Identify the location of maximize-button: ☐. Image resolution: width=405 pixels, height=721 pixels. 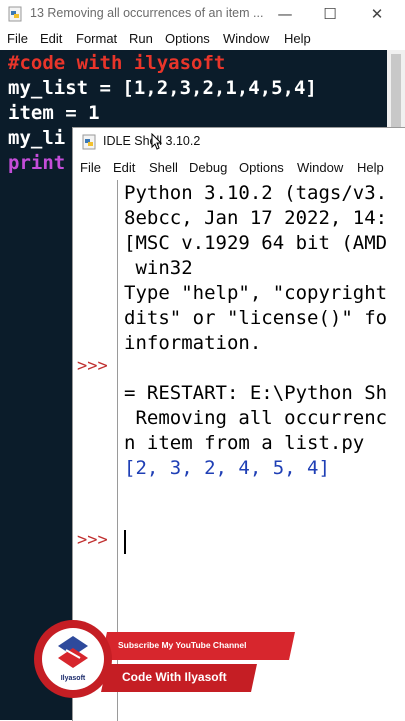
(330, 14).